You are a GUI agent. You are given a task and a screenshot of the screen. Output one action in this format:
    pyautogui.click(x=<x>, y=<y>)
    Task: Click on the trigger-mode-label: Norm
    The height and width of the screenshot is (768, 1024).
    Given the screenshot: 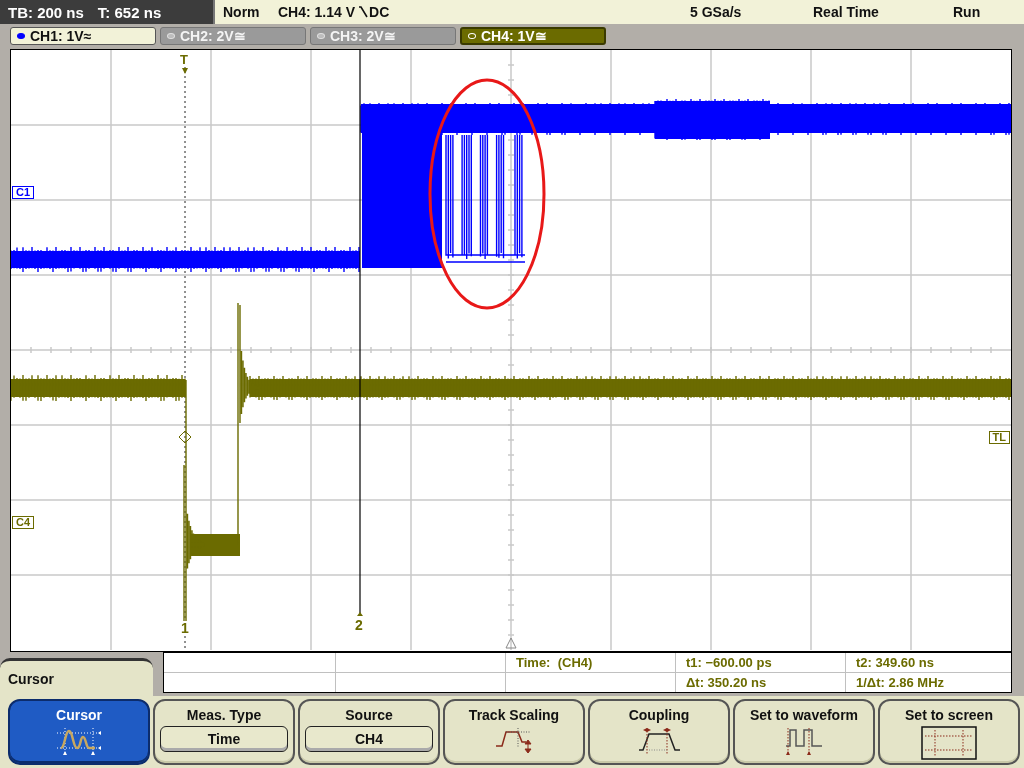 What is the action you would take?
    pyautogui.click(x=242, y=12)
    